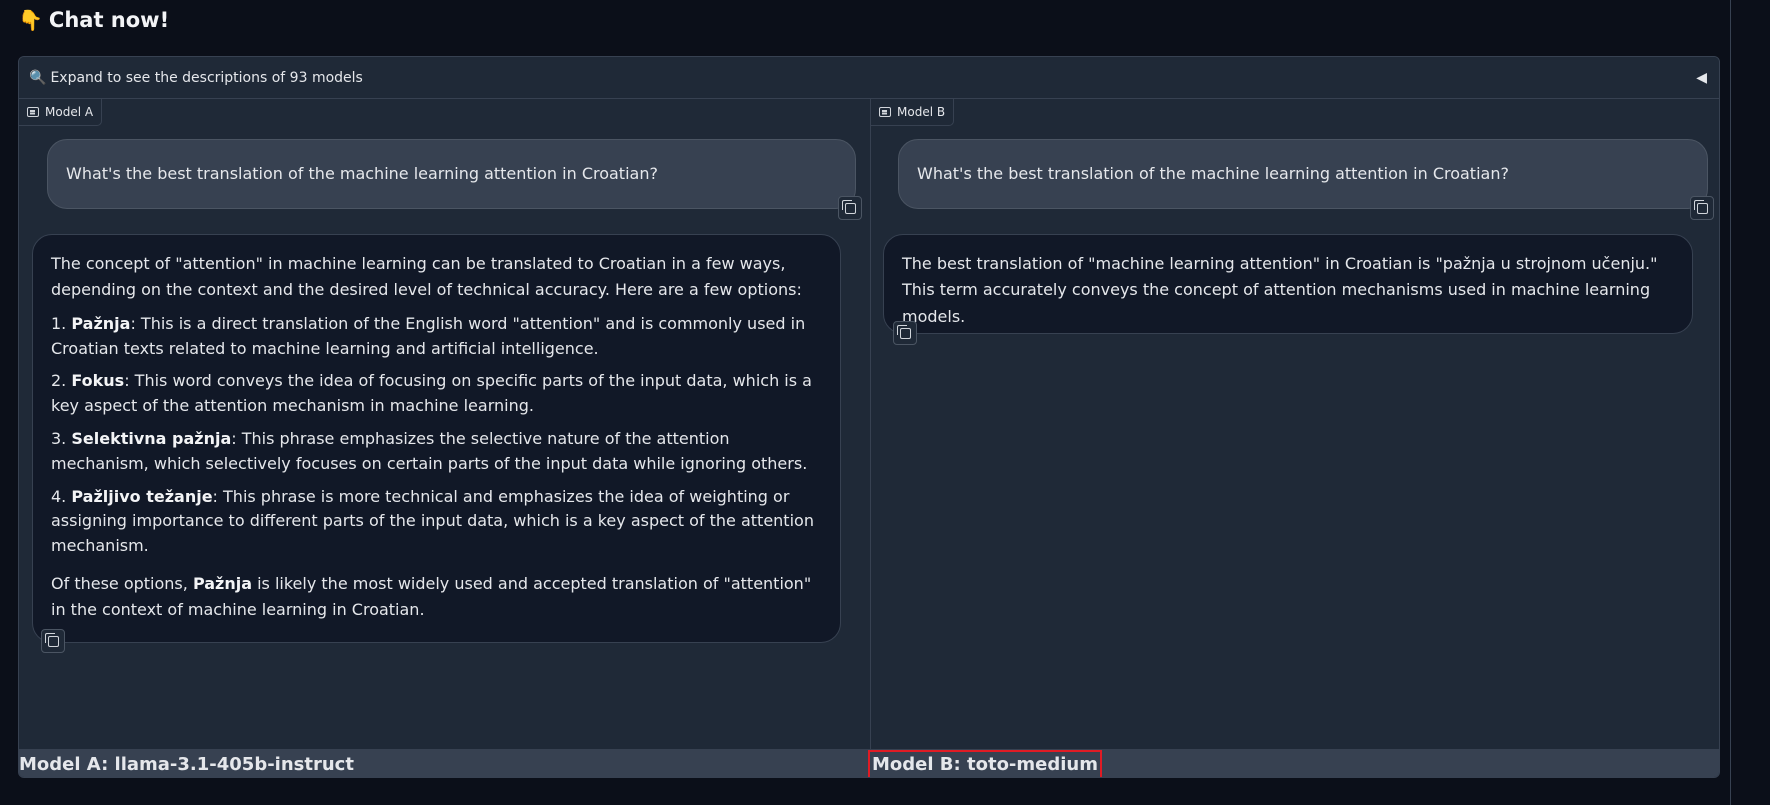  Describe the element at coordinates (30, 20) in the screenshot. I see `pointing-down-icon: 👇` at that location.